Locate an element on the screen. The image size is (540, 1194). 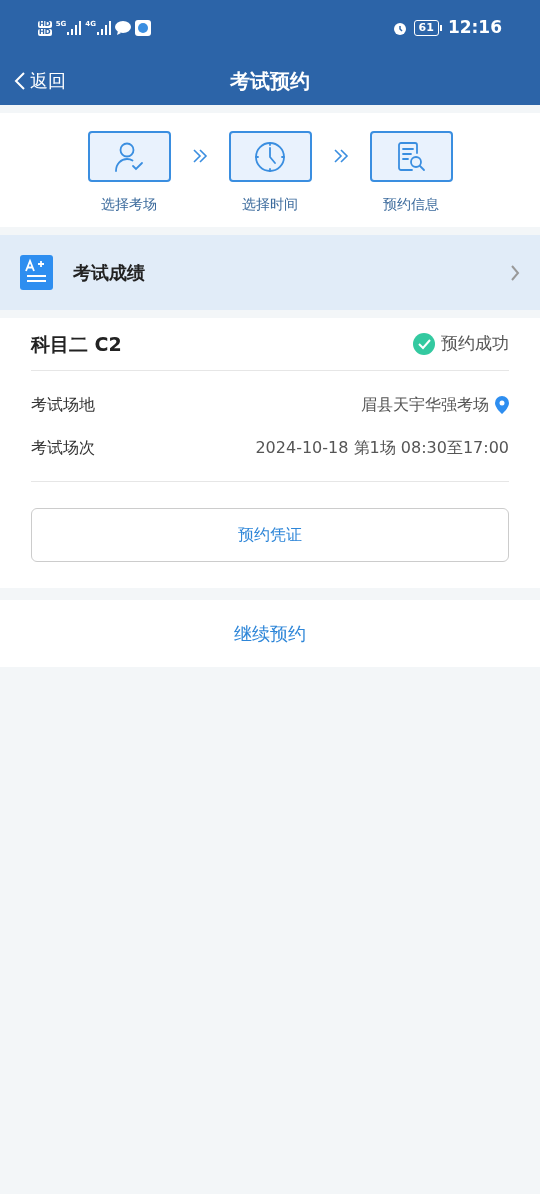
chat-bubble-icon is located at coordinates (122, 28).